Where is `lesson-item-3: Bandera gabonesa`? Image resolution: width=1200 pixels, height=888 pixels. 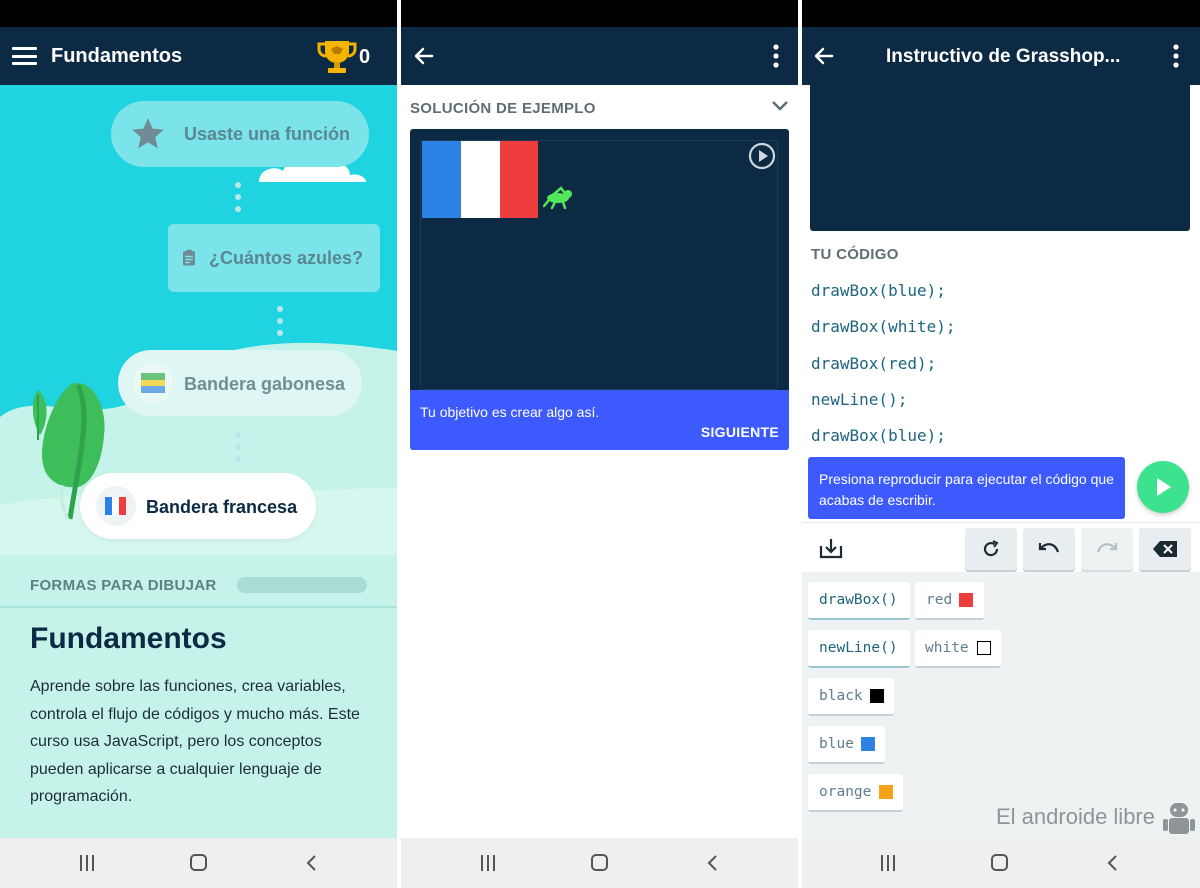
lesson-item-3: Bandera gabonesa is located at coordinates (240, 383).